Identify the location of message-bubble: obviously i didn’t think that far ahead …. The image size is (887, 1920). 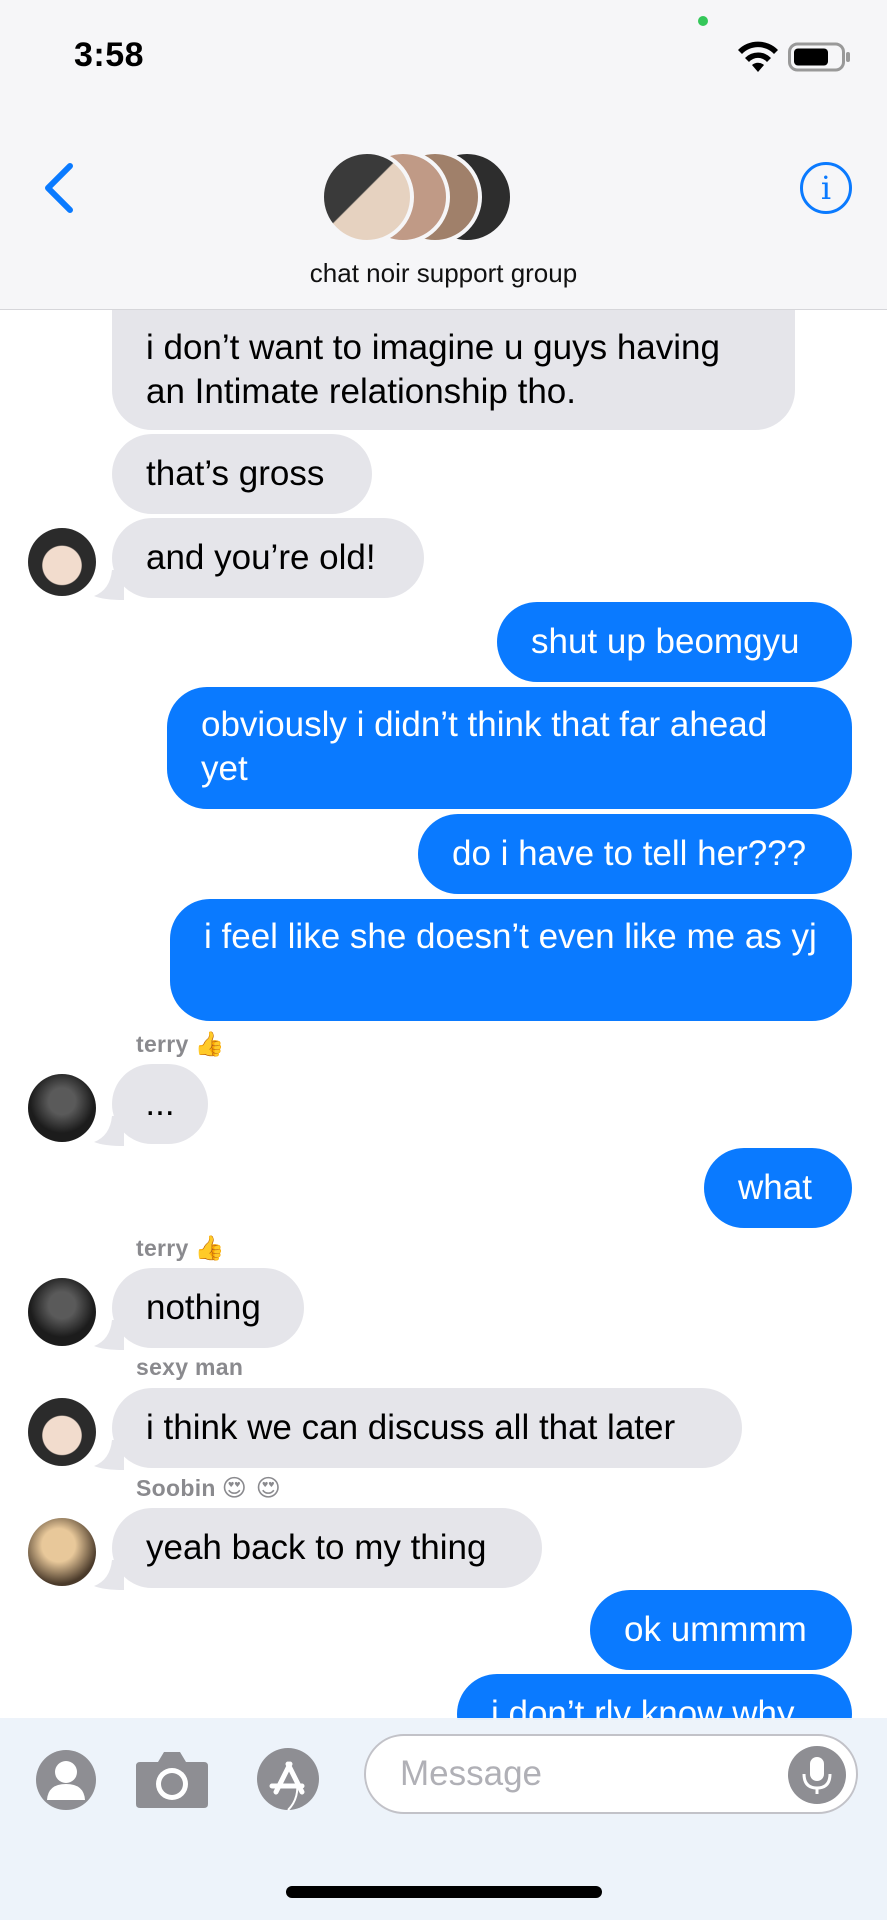
(509, 748).